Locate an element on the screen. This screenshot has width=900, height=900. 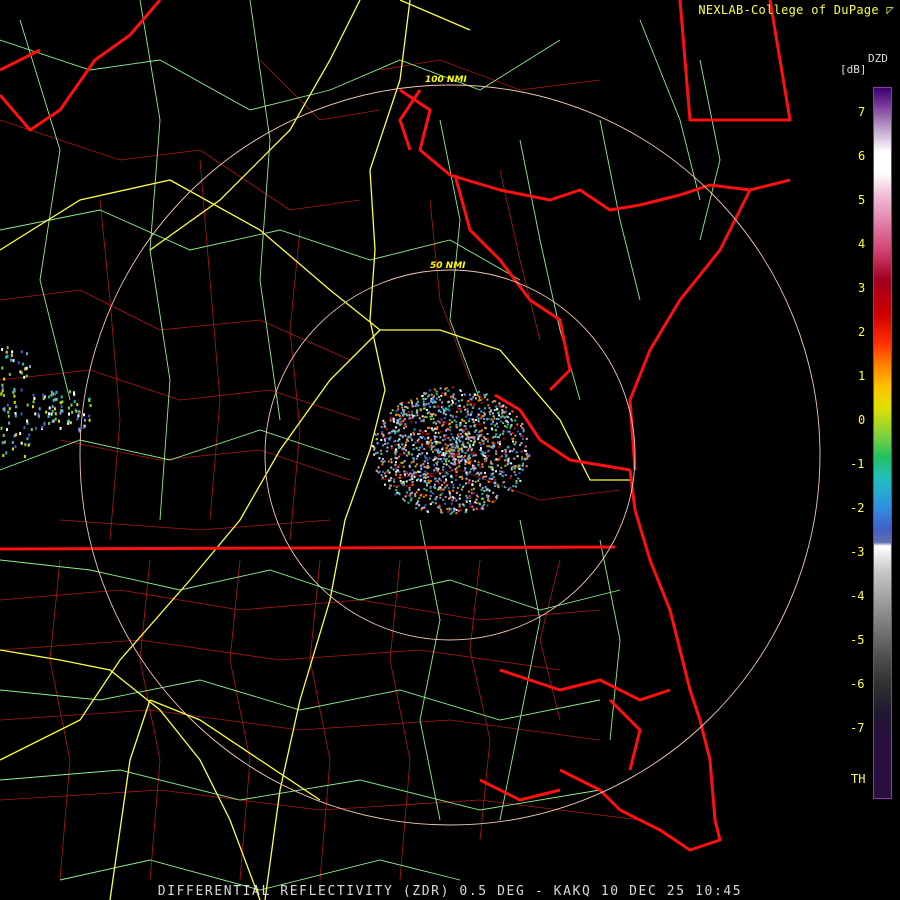
legend-tick: -6 is located at coordinates (857, 684).